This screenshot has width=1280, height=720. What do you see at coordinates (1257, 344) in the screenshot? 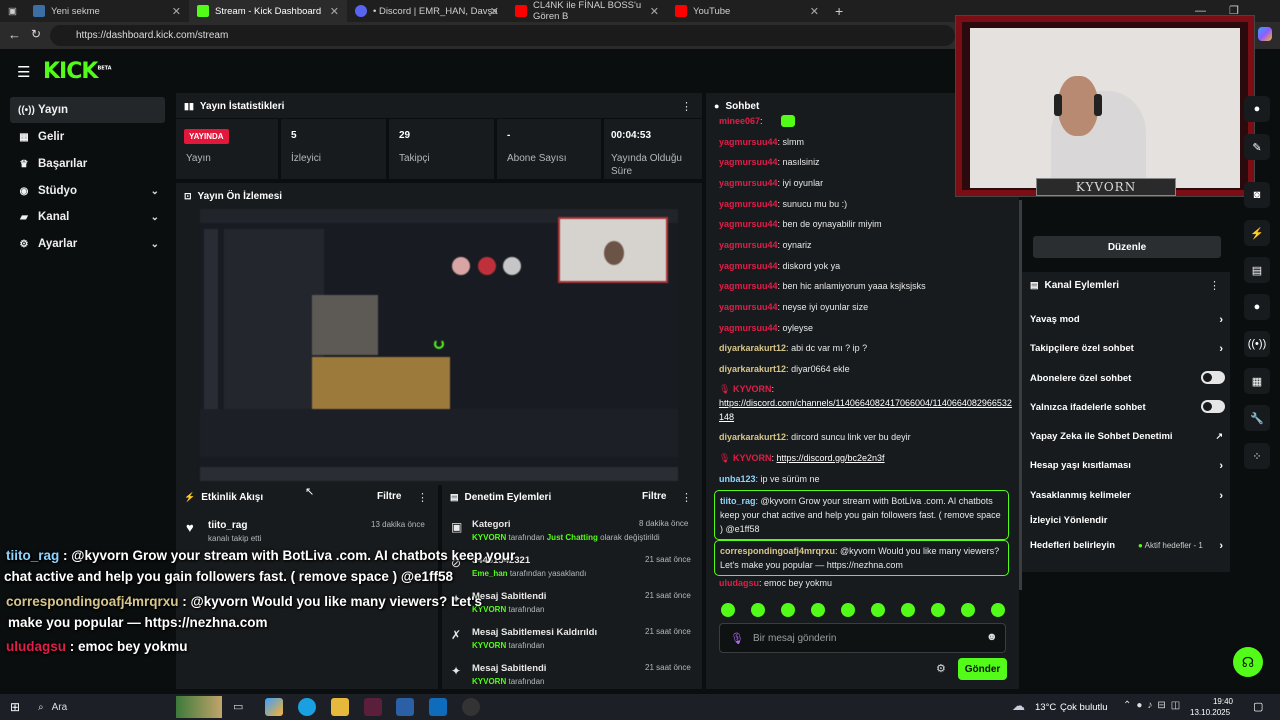
I see `broadcast-icon: ((•))` at bounding box center [1257, 344].